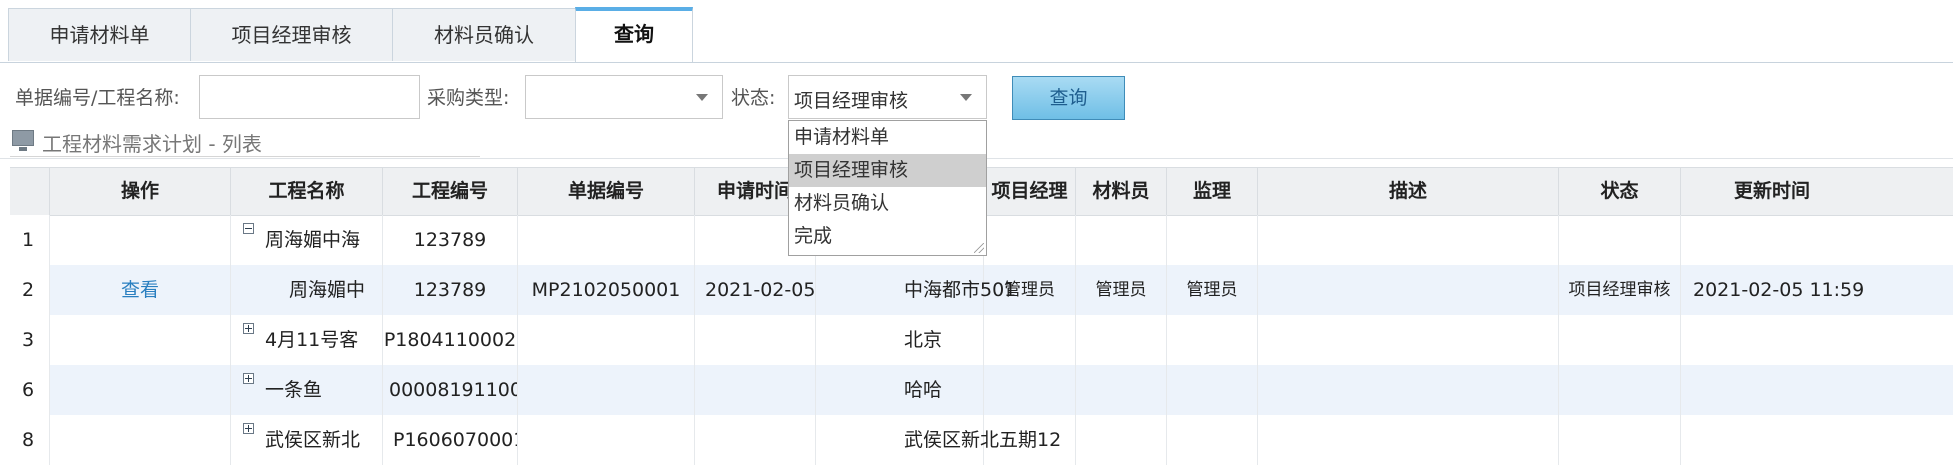  Describe the element at coordinates (1030, 191) in the screenshot. I see `header-project-manager: 项目经理` at that location.